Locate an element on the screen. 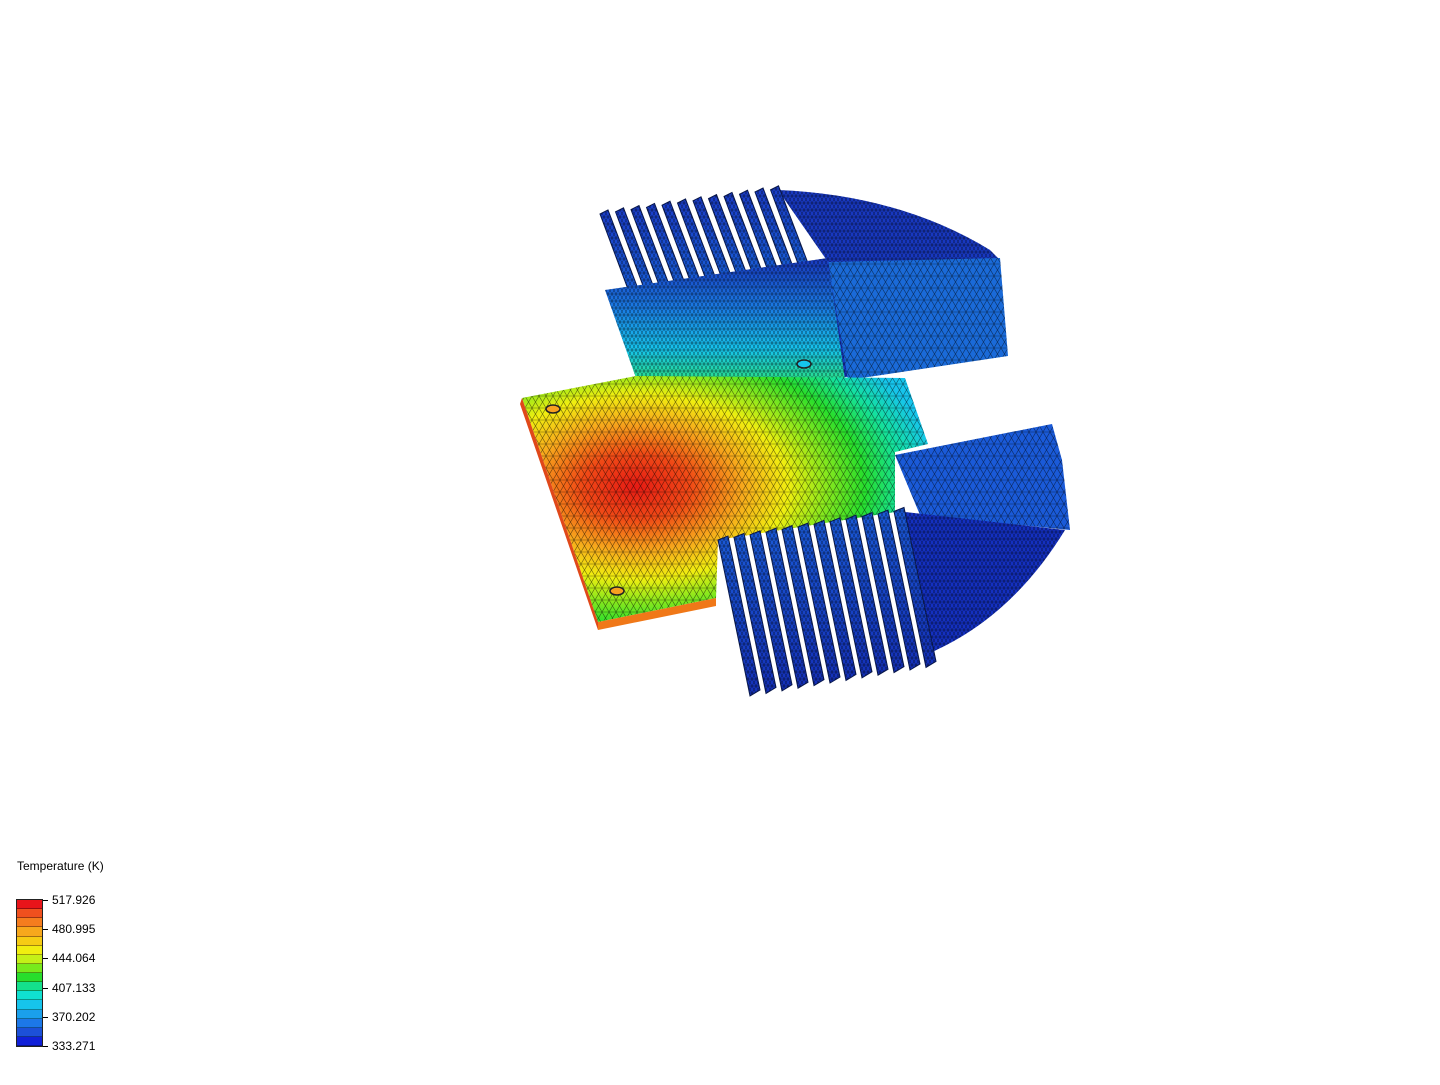  legend-tick-label: 407.133 is located at coordinates (74, 987).